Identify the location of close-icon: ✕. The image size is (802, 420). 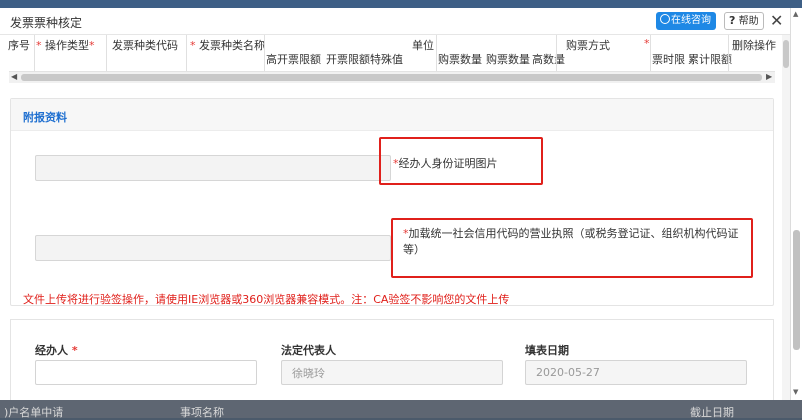
(776, 20).